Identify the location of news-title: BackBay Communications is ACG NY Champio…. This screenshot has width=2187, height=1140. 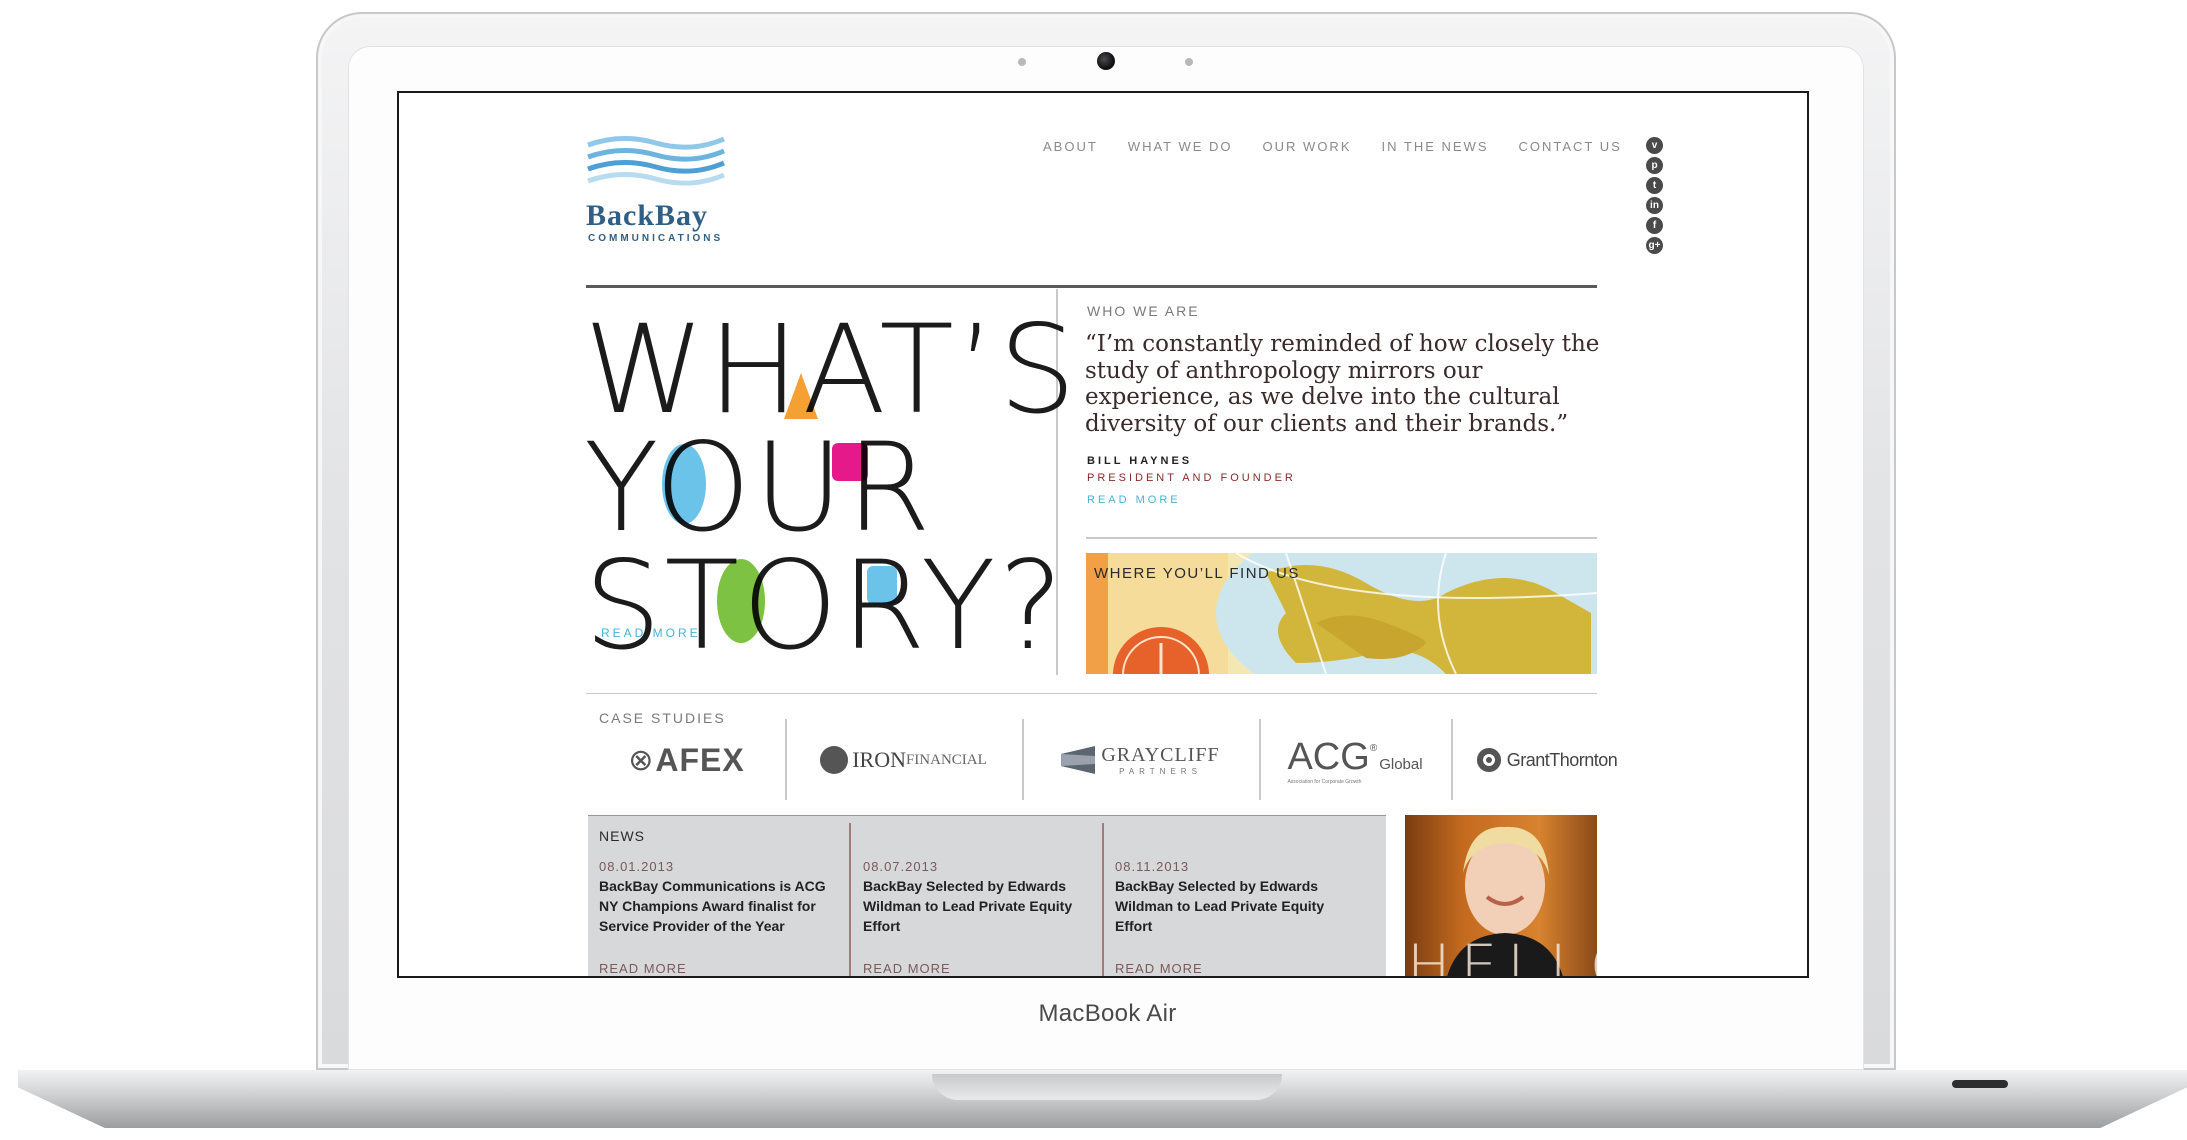
(719, 906).